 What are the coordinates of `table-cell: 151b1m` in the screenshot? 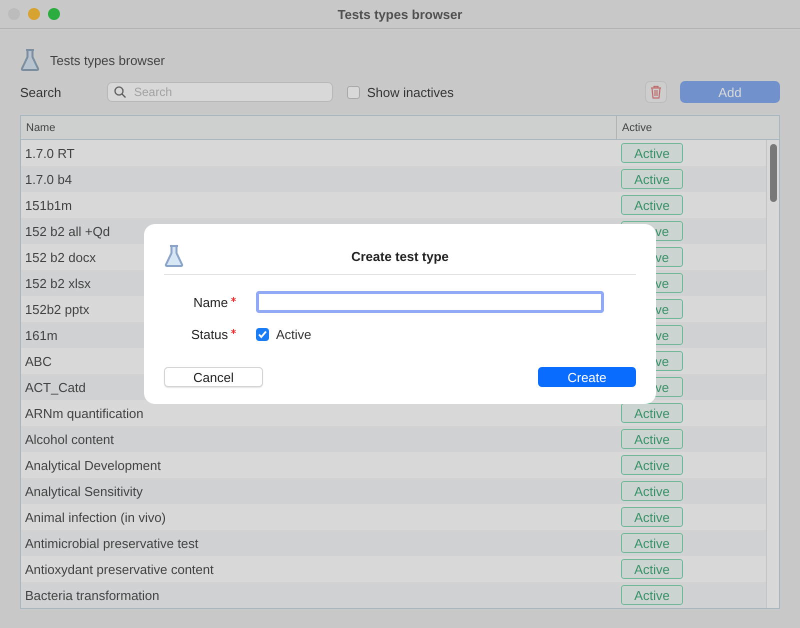 It's located at (48, 205).